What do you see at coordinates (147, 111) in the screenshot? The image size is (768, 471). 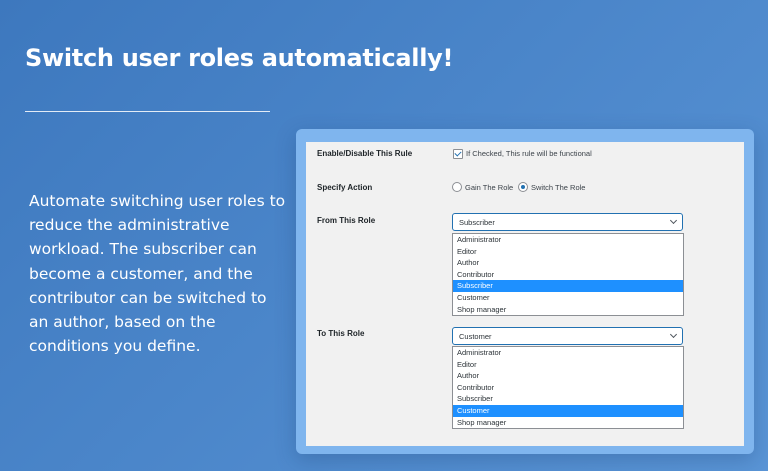 I see `divider` at bounding box center [147, 111].